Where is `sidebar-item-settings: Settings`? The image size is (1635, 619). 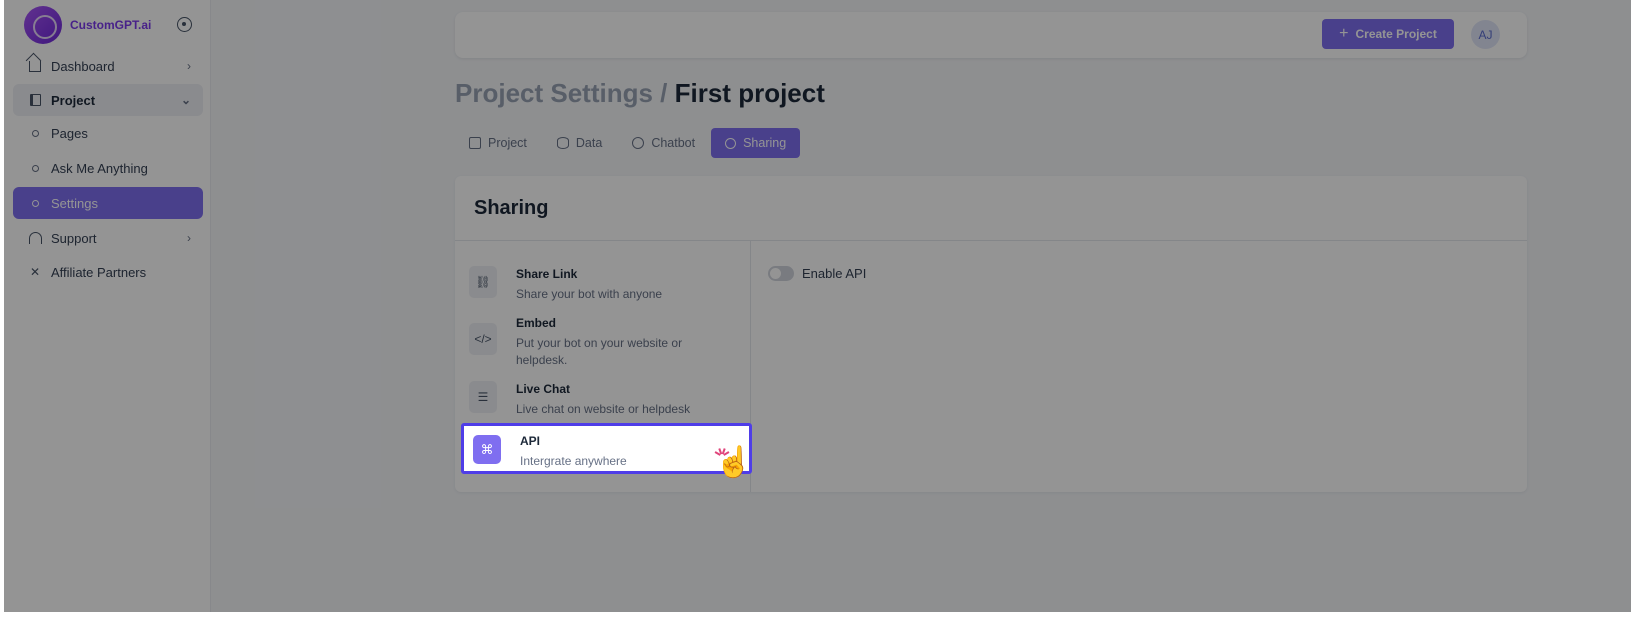
sidebar-item-settings: Settings is located at coordinates (108, 203).